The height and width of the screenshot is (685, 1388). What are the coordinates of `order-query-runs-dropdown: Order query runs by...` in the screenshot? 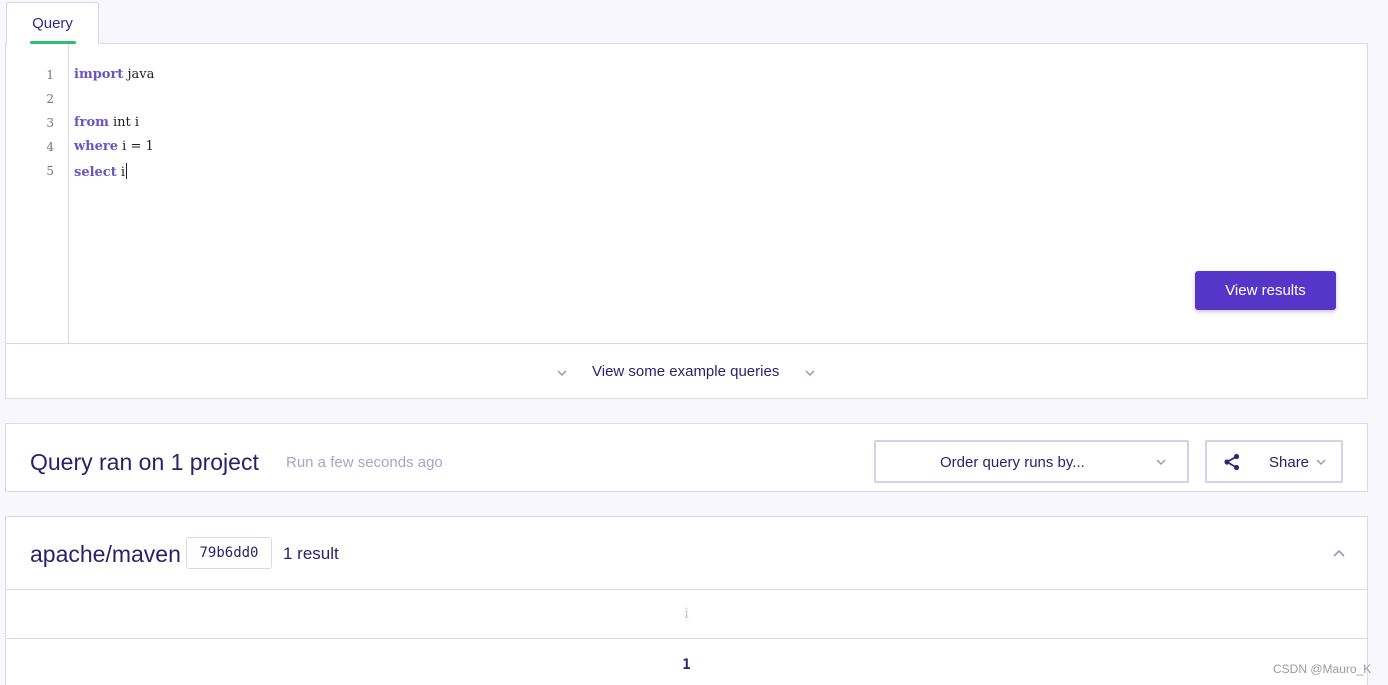 It's located at (1031, 461).